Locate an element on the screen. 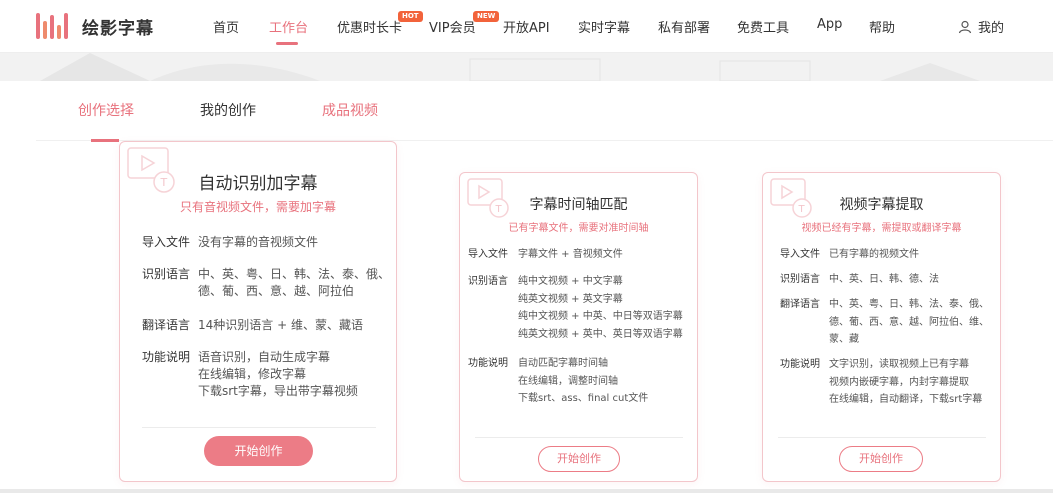  nav-help: 帮助 is located at coordinates (882, 26).